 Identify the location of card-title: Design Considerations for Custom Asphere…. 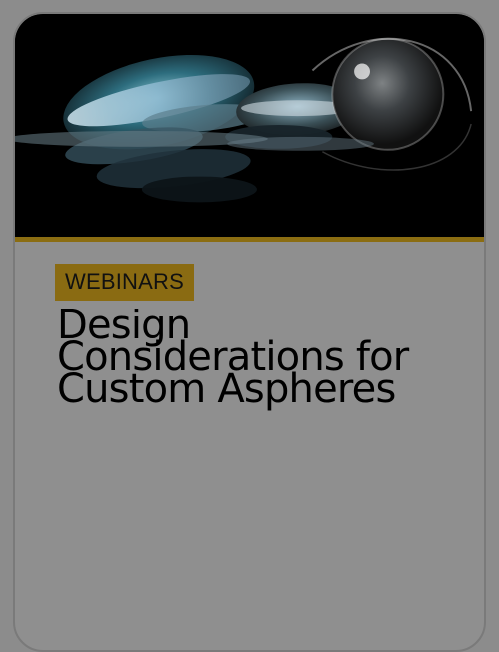
(246, 371).